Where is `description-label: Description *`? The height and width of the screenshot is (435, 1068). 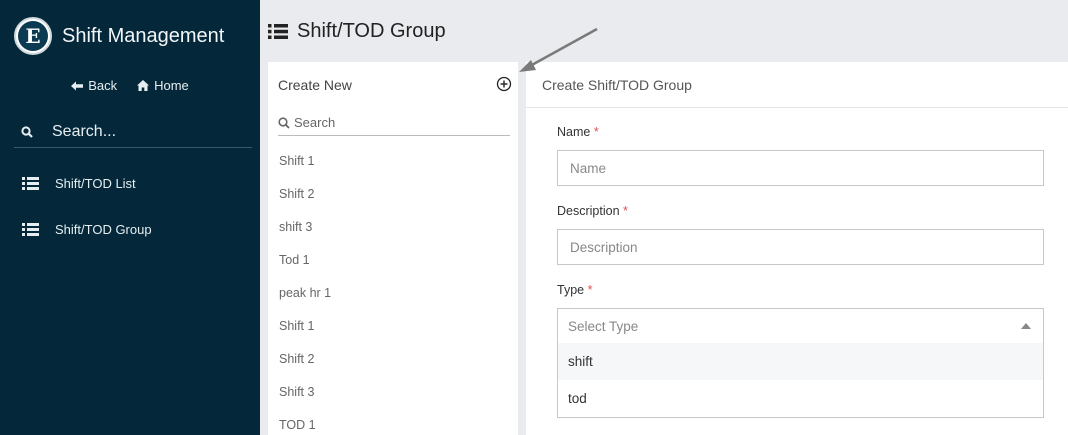 description-label: Description * is located at coordinates (592, 211).